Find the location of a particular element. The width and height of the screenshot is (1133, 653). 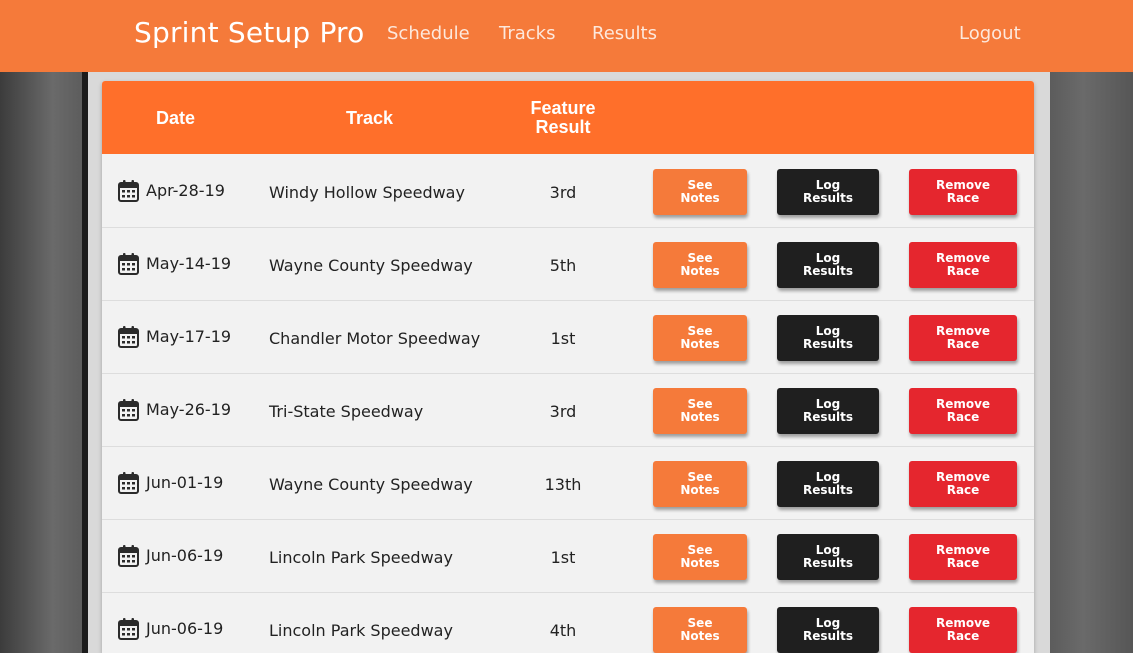

race-track: Chandler Motor Speedway is located at coordinates (375, 338).